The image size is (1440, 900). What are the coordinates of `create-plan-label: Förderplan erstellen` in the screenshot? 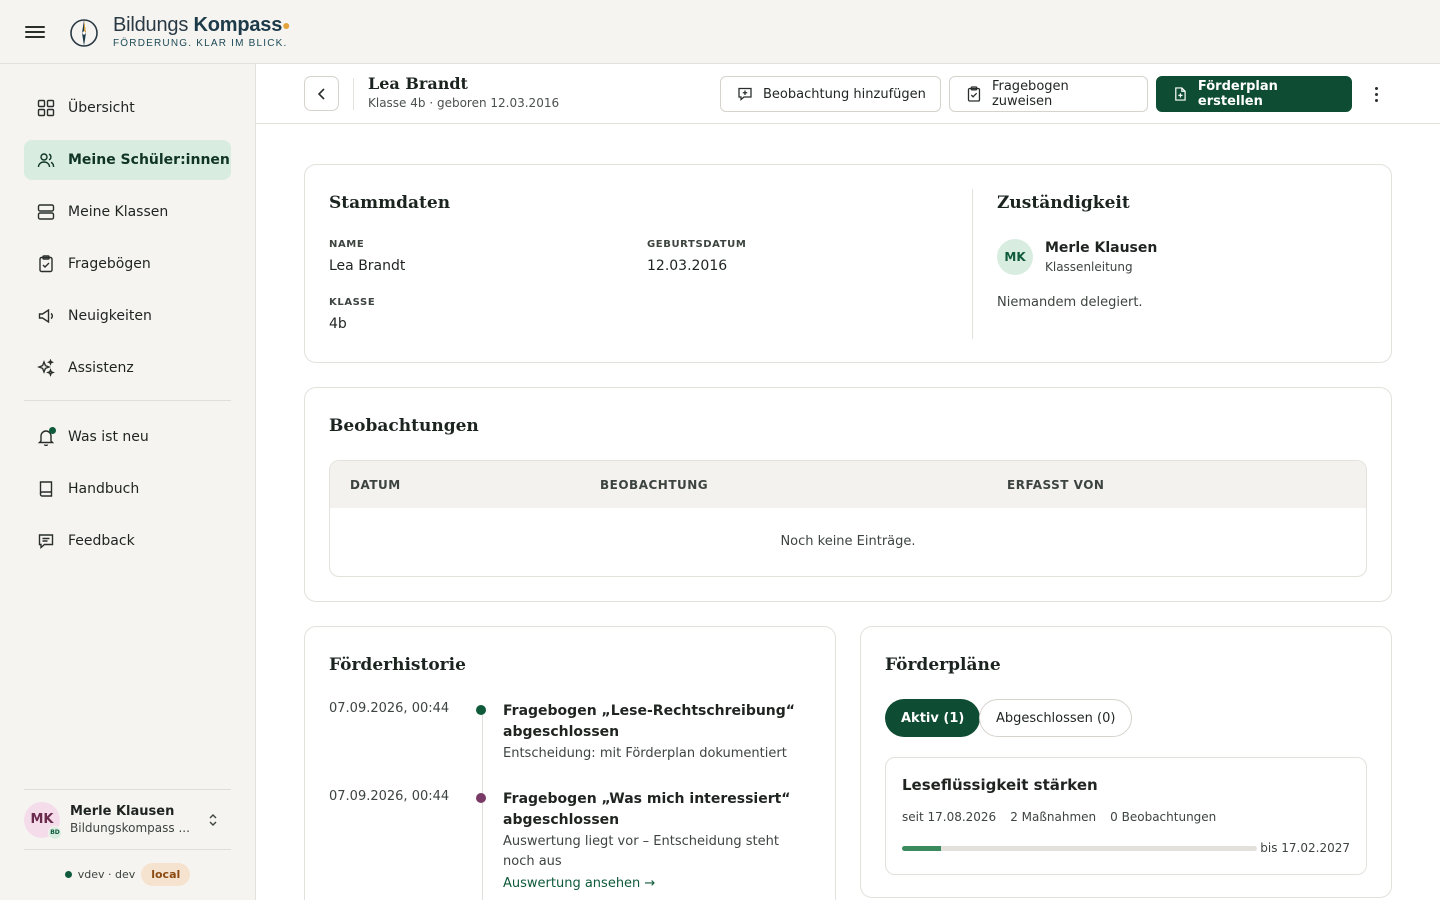 It's located at (1237, 94).